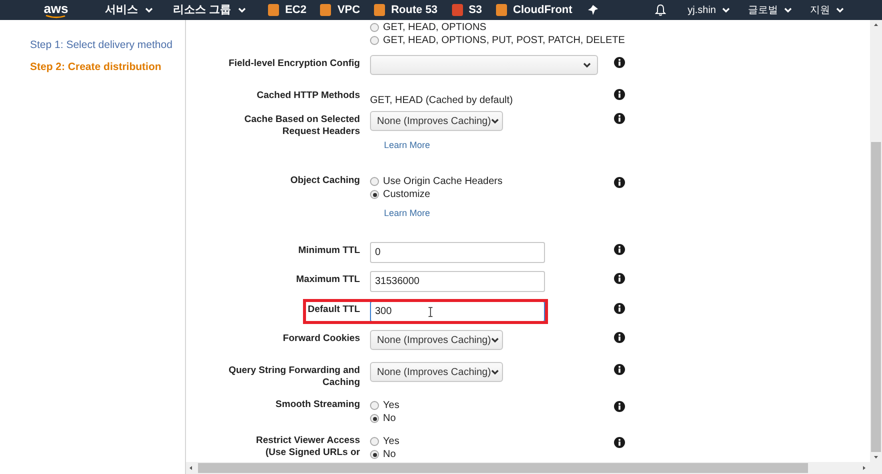 The image size is (882, 474). What do you see at coordinates (308, 96) in the screenshot?
I see `field-label: Cached HTTP Methods` at bounding box center [308, 96].